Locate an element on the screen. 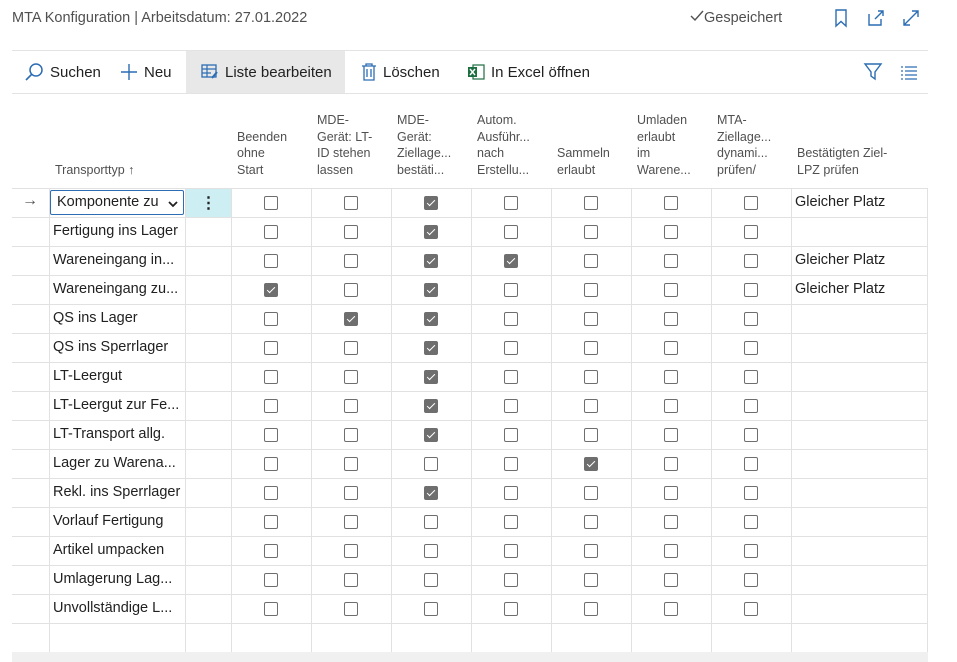 This screenshot has height=662, width=957. transport-type-cell: Vorlauf Fertigung is located at coordinates (118, 521).